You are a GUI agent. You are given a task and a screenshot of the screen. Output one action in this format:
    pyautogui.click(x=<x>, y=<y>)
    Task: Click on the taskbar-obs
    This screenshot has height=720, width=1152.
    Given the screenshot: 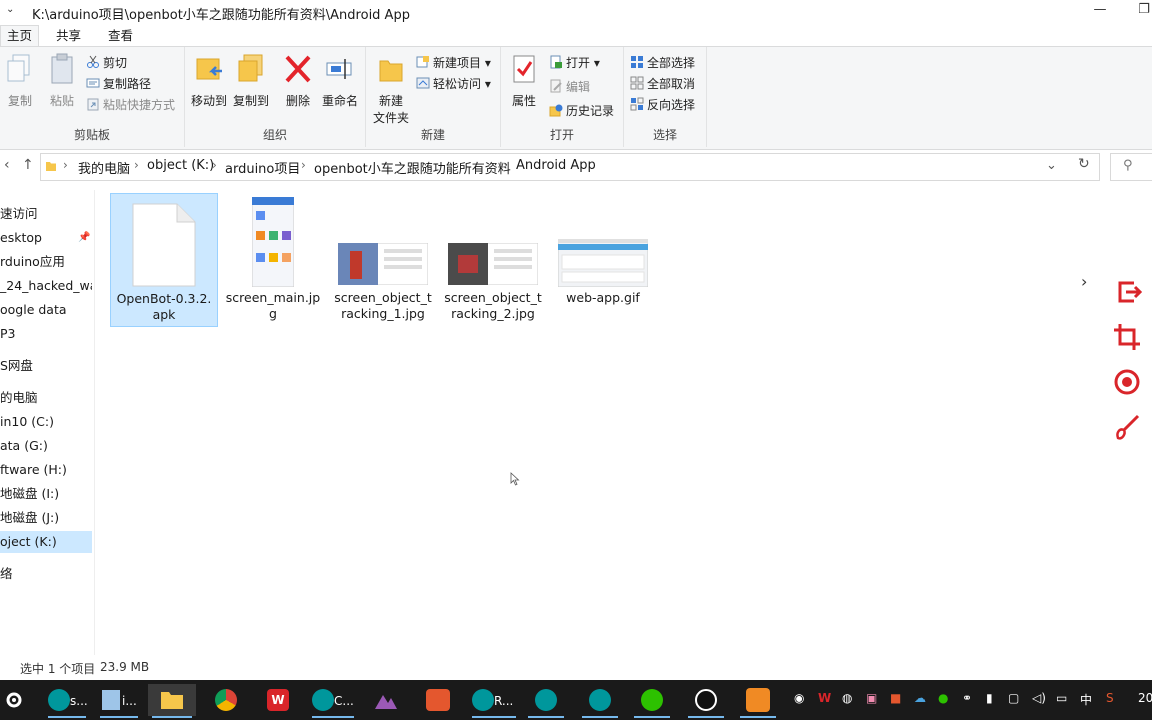 What is the action you would take?
    pyautogui.click(x=706, y=701)
    